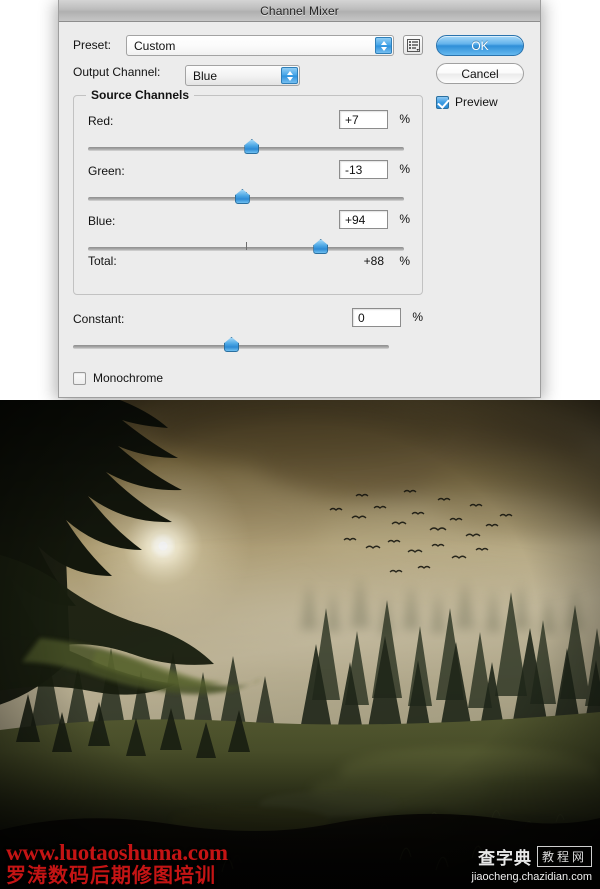  I want to click on blue-value: +94, so click(355, 219).